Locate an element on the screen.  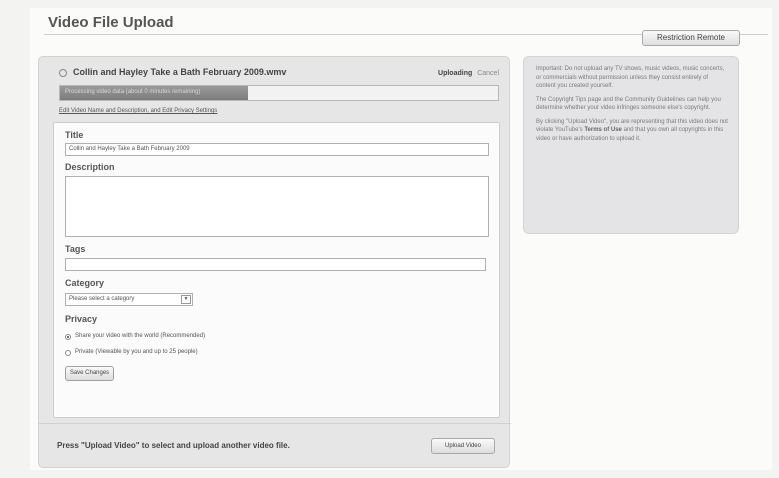
file-status-icon is located at coordinates (63, 73).